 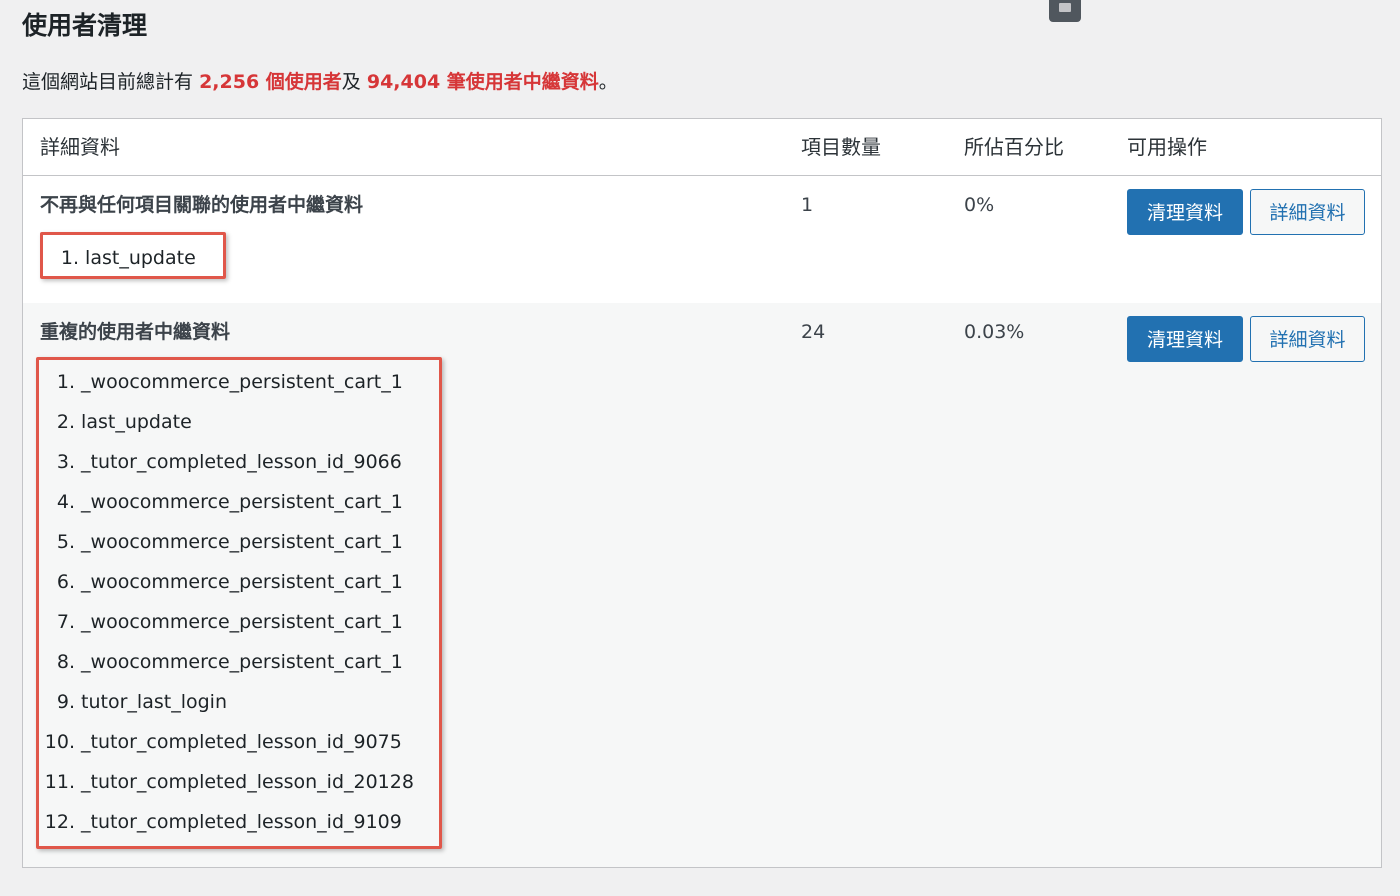 I want to click on annotation-box: 1. last_update, so click(x=133, y=255).